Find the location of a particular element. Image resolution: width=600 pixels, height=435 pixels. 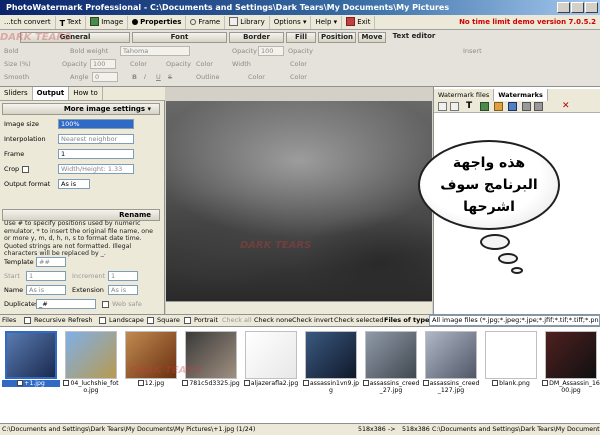

close-button is located at coordinates (591, 7).